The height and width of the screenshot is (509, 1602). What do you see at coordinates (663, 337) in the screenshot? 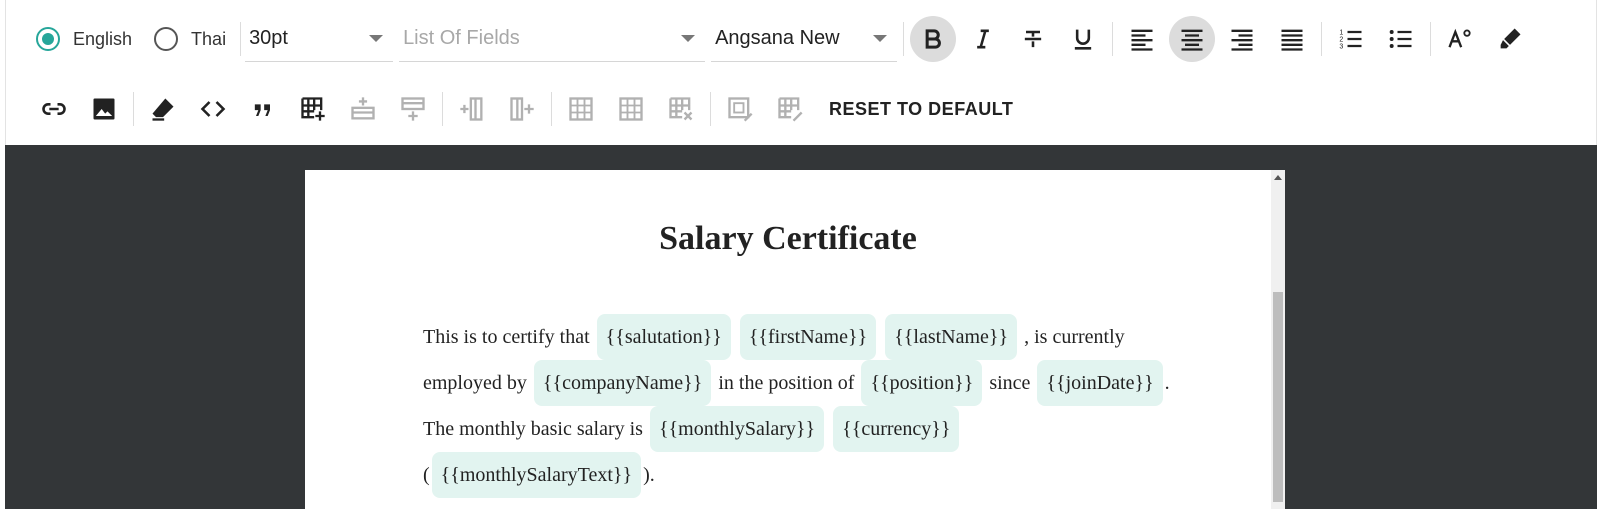
I see `field-chip-salutation: {{salutation}}` at bounding box center [663, 337].